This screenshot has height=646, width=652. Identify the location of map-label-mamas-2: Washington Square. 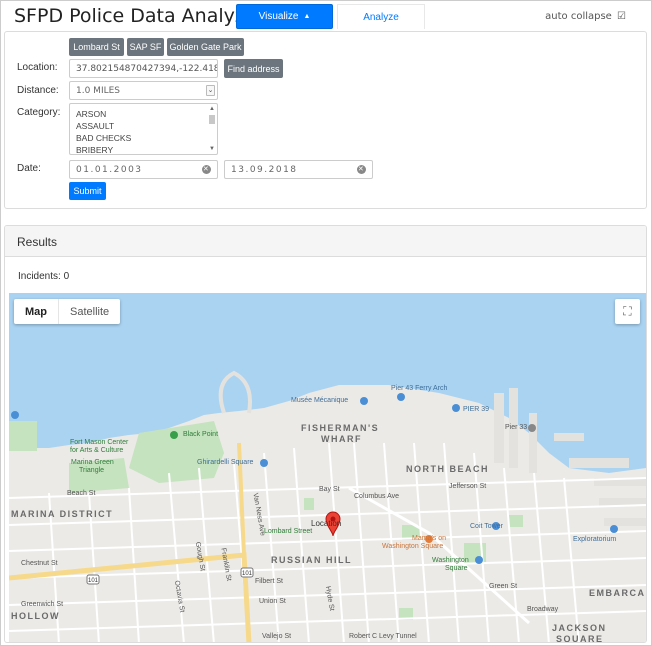
(413, 546).